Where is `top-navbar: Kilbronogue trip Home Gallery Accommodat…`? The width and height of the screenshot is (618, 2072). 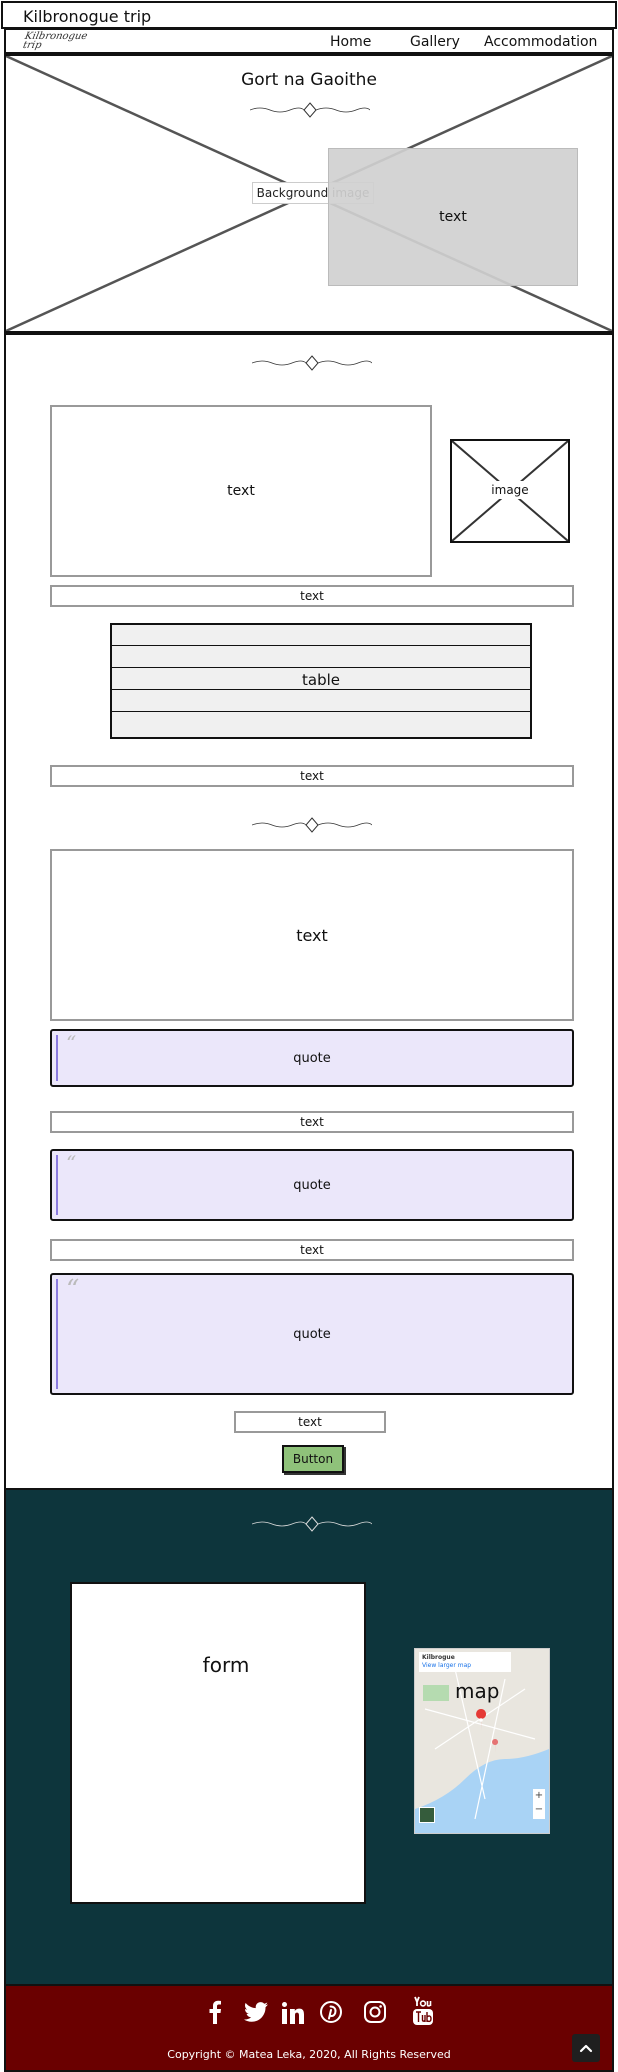
top-navbar: Kilbronogue trip Home Gallery Accommodat… is located at coordinates (309, 41).